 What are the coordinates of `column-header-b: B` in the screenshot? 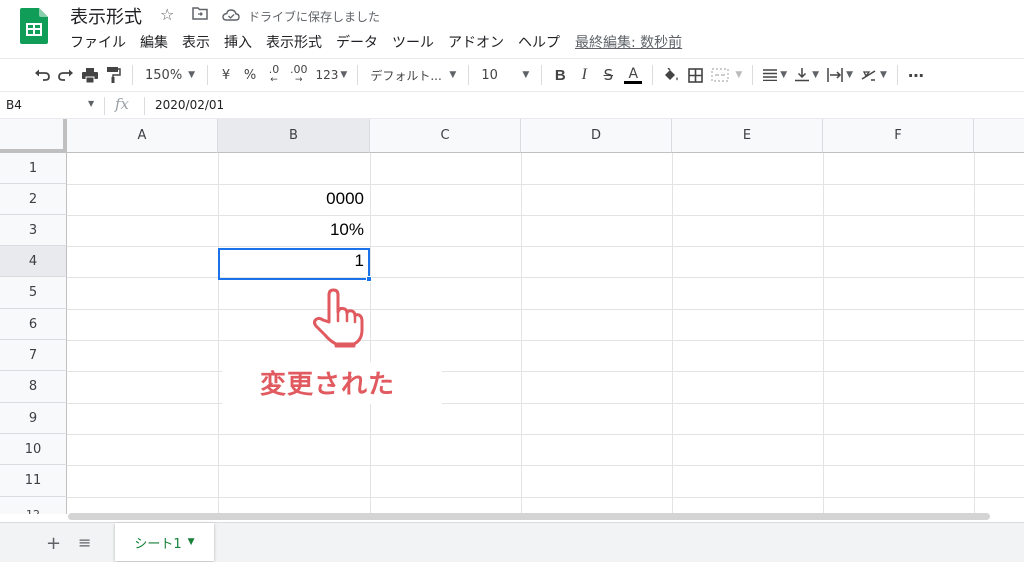 It's located at (294, 136).